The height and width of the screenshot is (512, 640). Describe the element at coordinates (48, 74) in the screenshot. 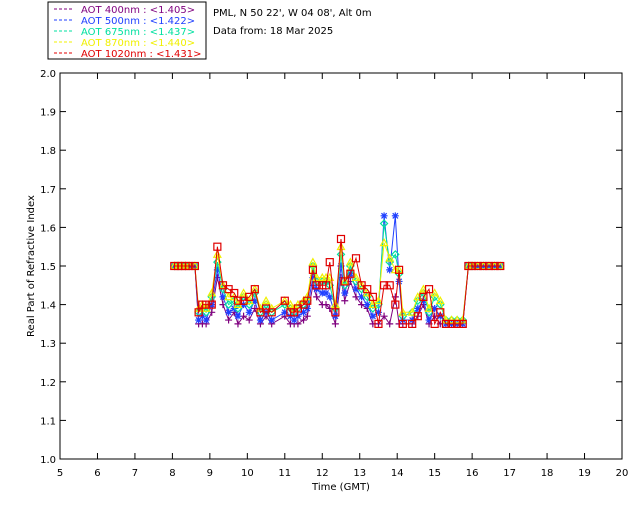

I see `y-tick-label: 2.0` at that location.